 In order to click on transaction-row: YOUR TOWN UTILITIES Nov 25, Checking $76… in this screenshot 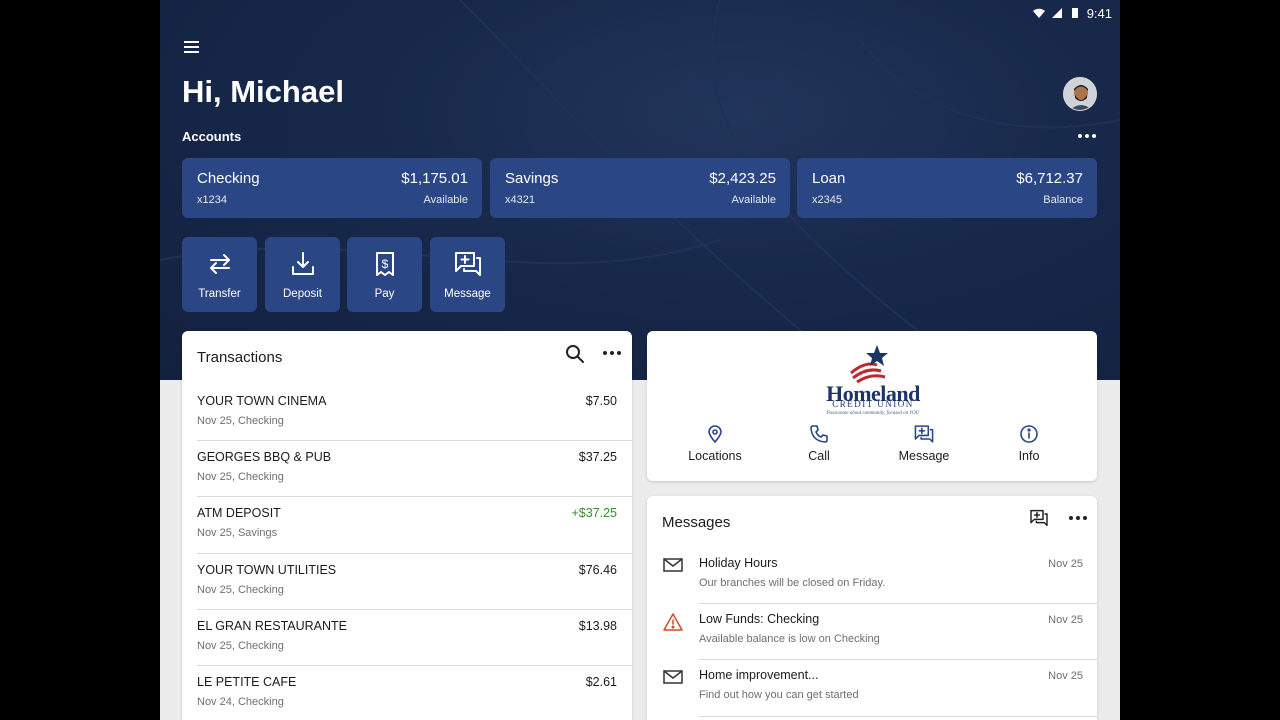, I will do `click(414, 582)`.